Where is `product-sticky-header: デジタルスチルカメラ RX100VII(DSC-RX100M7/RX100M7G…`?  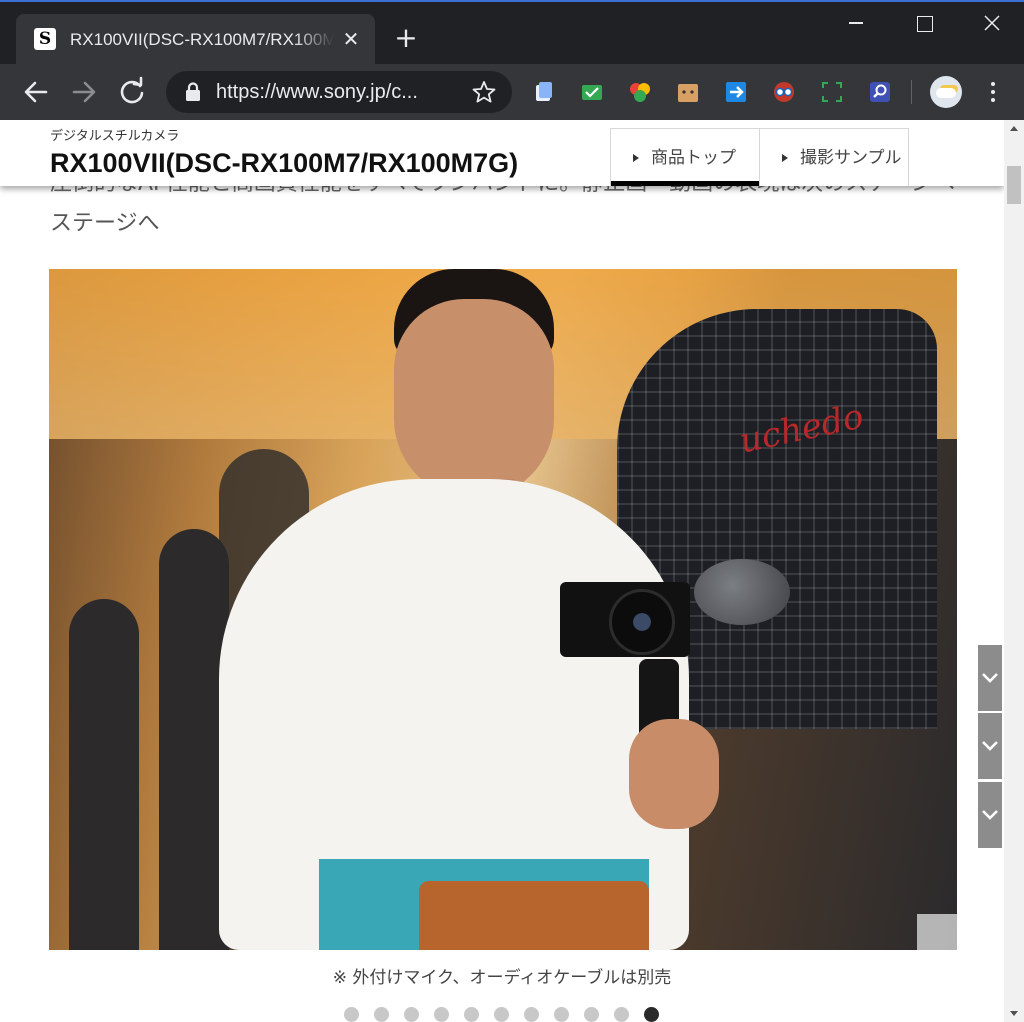
product-sticky-header: デジタルスチルカメラ RX100VII(DSC-RX100M7/RX100M7G… is located at coordinates (502, 153).